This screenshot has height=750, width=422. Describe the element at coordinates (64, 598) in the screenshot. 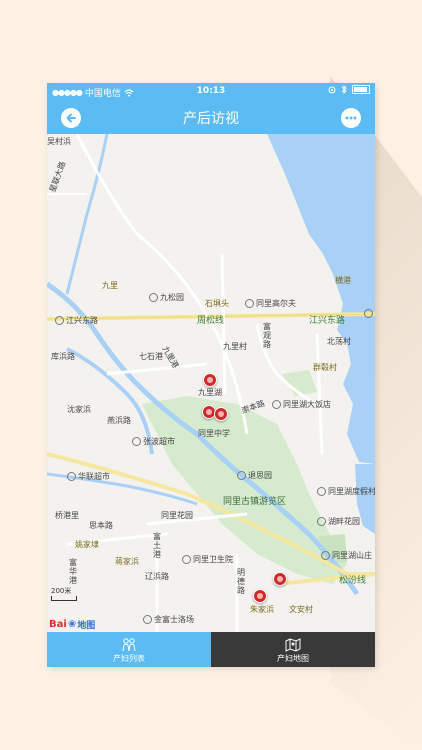

I see `scale-bar` at that location.